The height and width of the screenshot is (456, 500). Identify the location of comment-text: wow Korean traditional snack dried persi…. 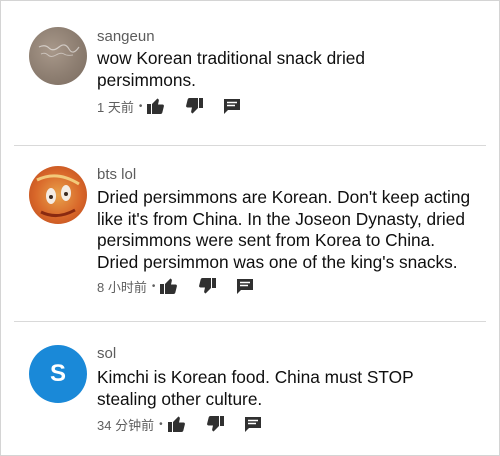
(289, 69).